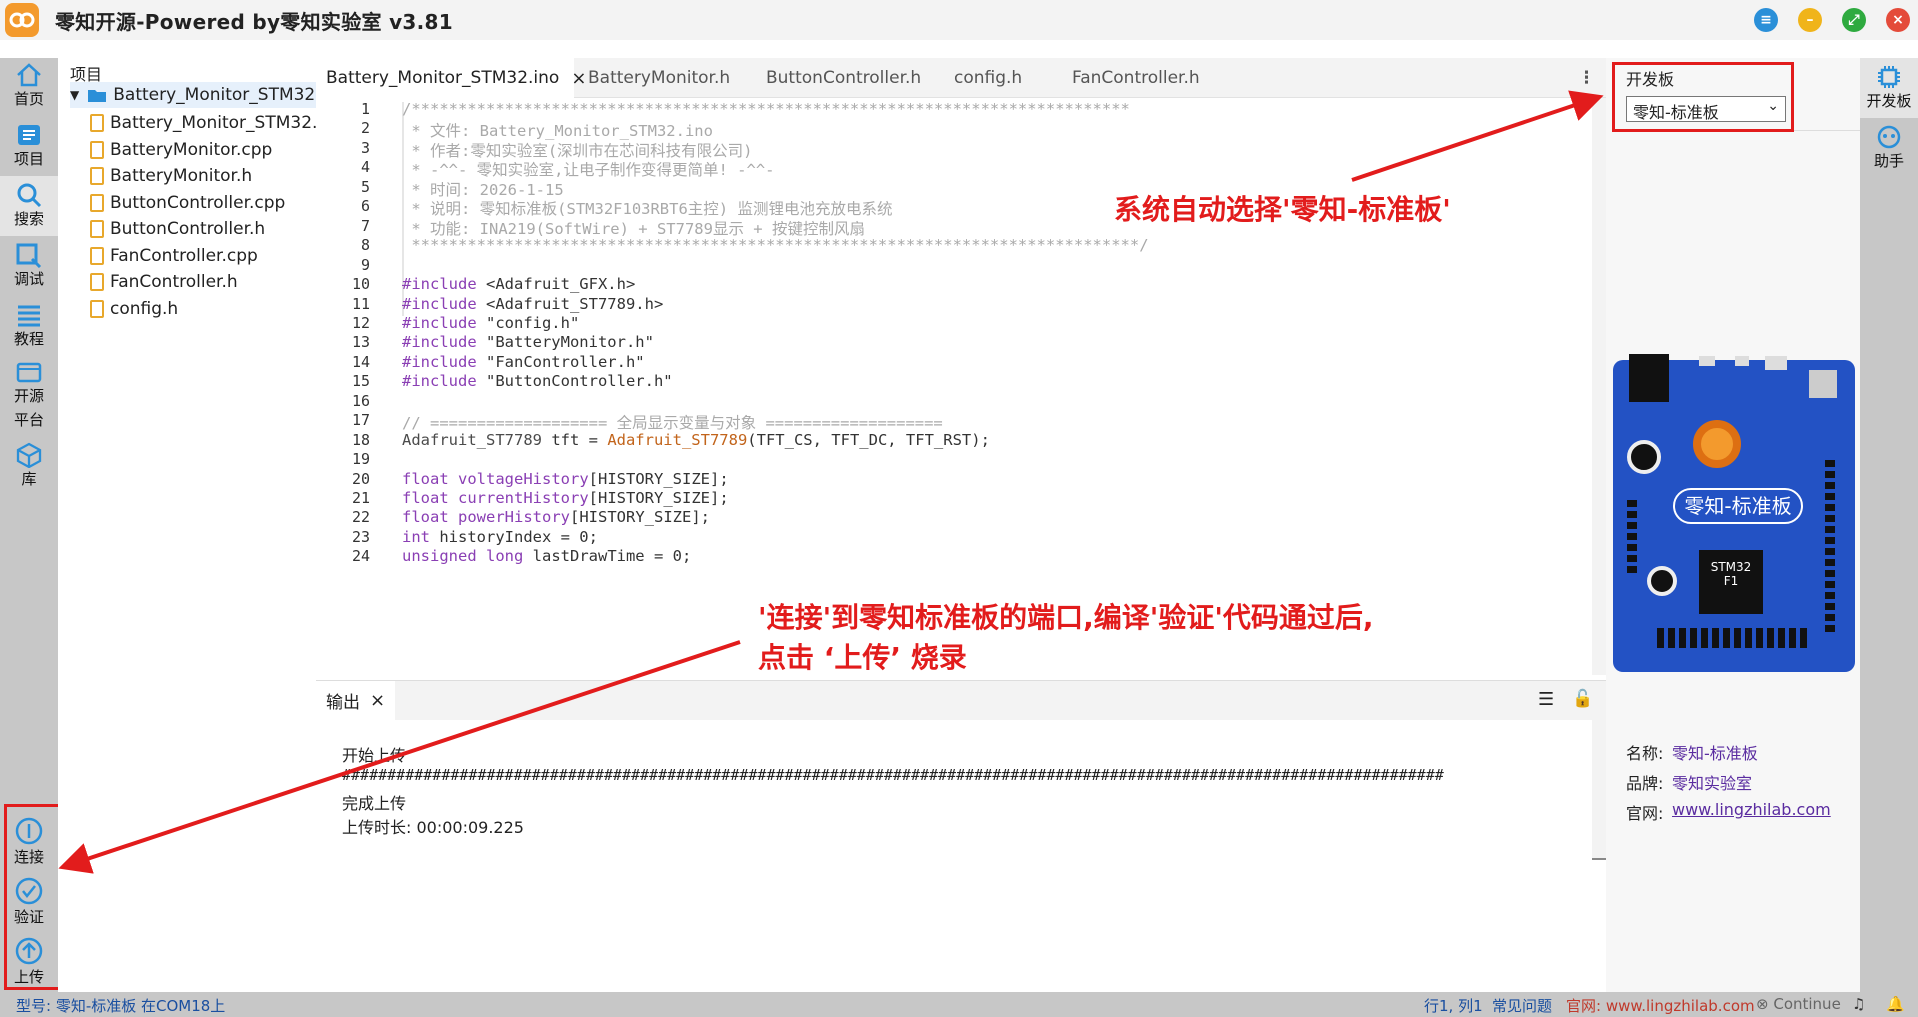  Describe the element at coordinates (1823, 384) in the screenshot. I see `reset-button` at that location.